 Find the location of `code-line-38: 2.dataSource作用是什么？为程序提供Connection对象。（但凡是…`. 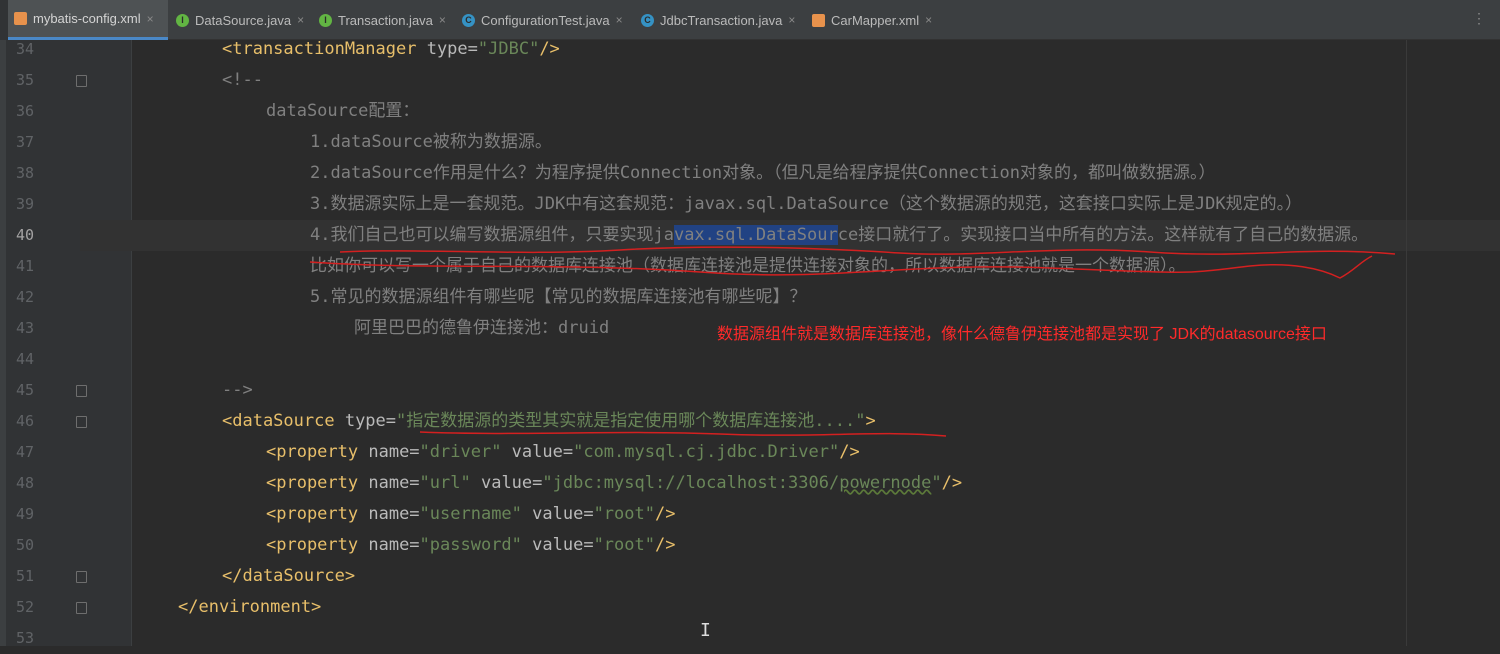

code-line-38: 2.dataSource作用是什么？为程序提供Connection对象。（但凡是… is located at coordinates (763, 173).